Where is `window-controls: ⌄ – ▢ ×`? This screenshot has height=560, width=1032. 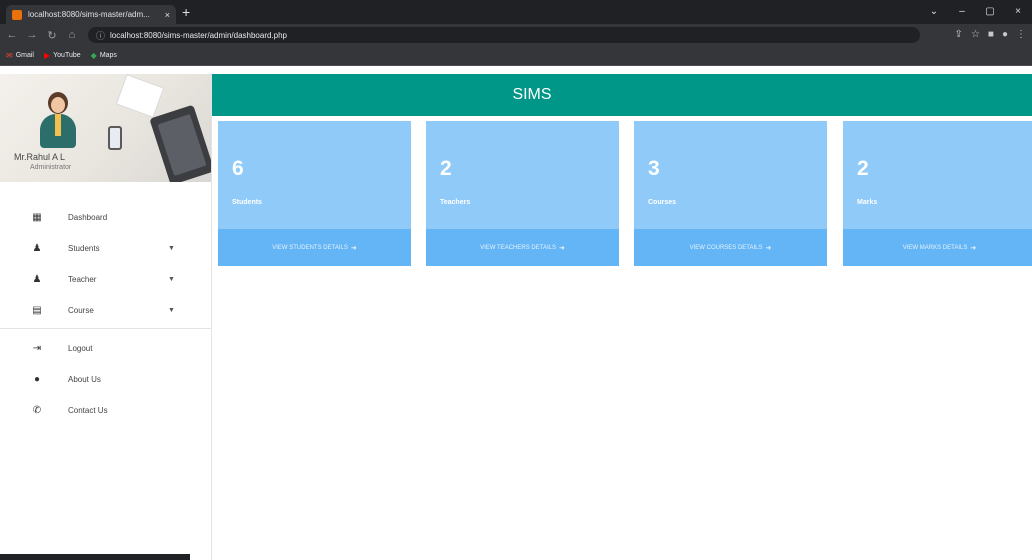 window-controls: ⌄ – ▢ × is located at coordinates (976, 12).